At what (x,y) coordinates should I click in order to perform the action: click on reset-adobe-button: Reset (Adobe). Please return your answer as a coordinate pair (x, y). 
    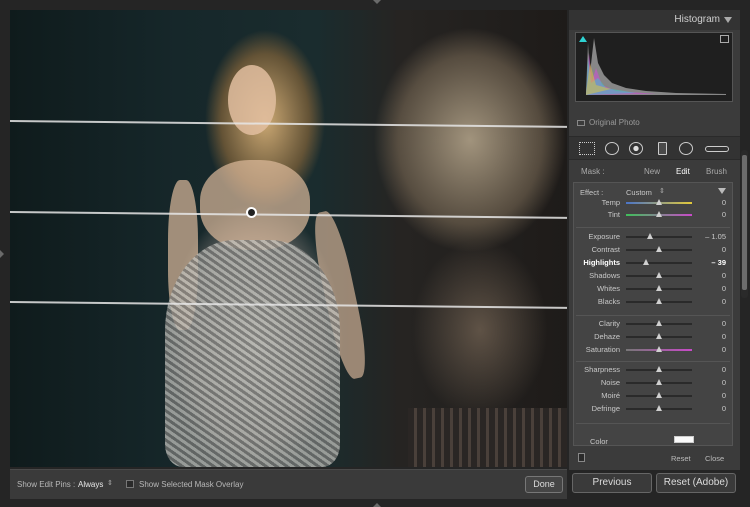
    Looking at the image, I should click on (696, 483).